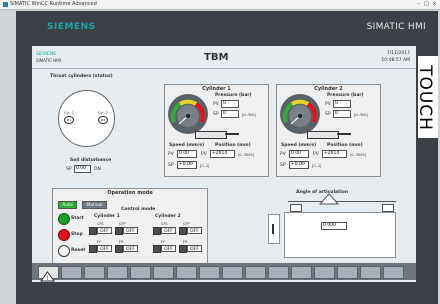  Describe the element at coordinates (426, 4) in the screenshot. I see `maximize-icon: □` at that location.